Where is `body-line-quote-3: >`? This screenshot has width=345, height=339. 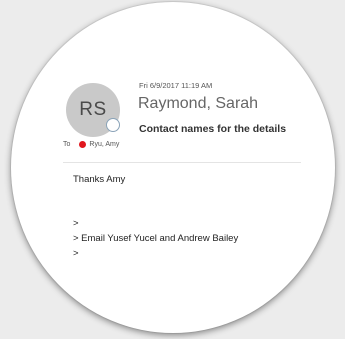 body-line-quote-3: > is located at coordinates (76, 253).